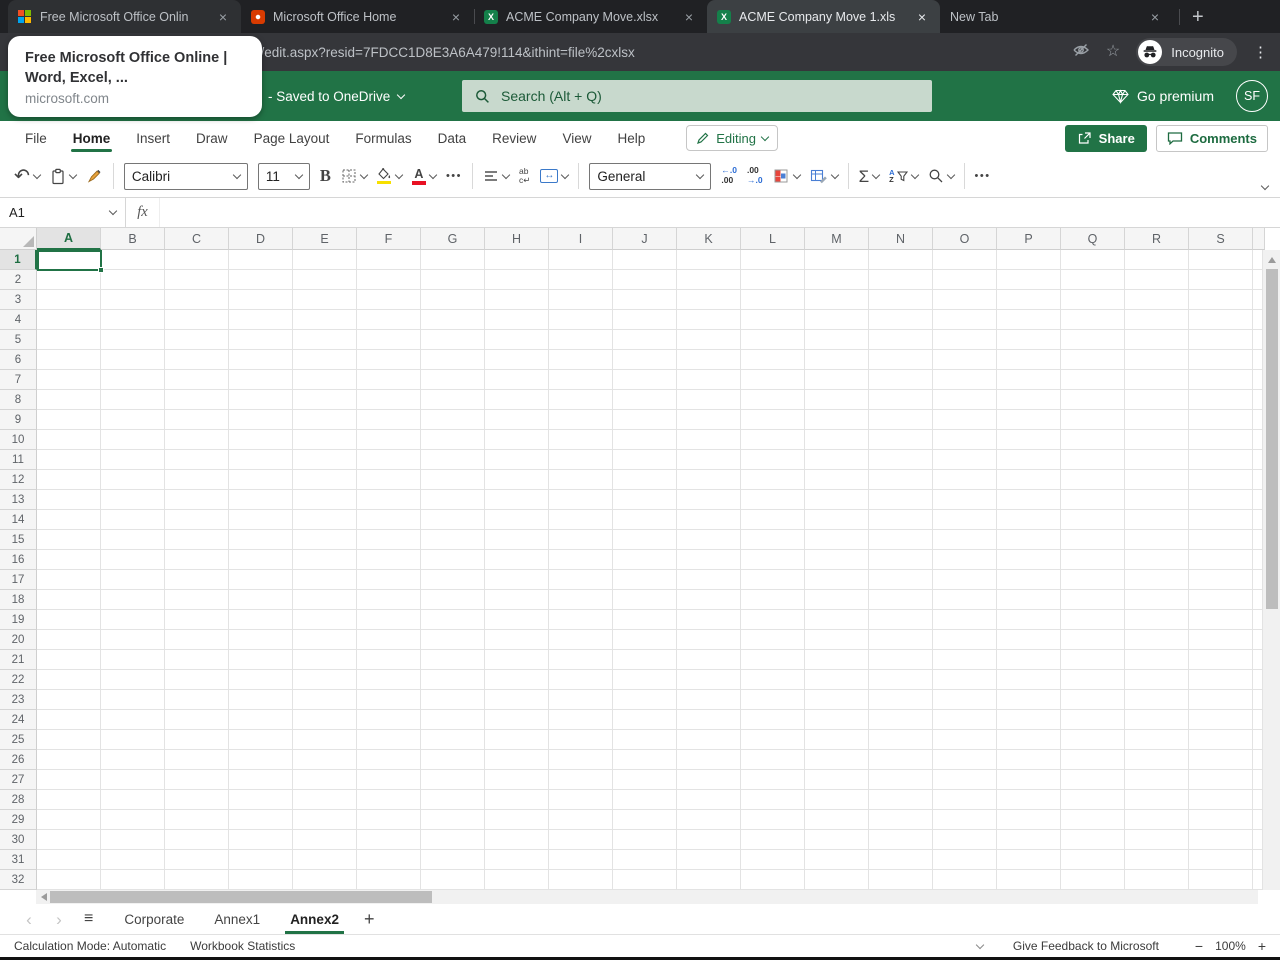 The width and height of the screenshot is (1280, 960). Describe the element at coordinates (69, 340) in the screenshot. I see `cell-a5` at that location.